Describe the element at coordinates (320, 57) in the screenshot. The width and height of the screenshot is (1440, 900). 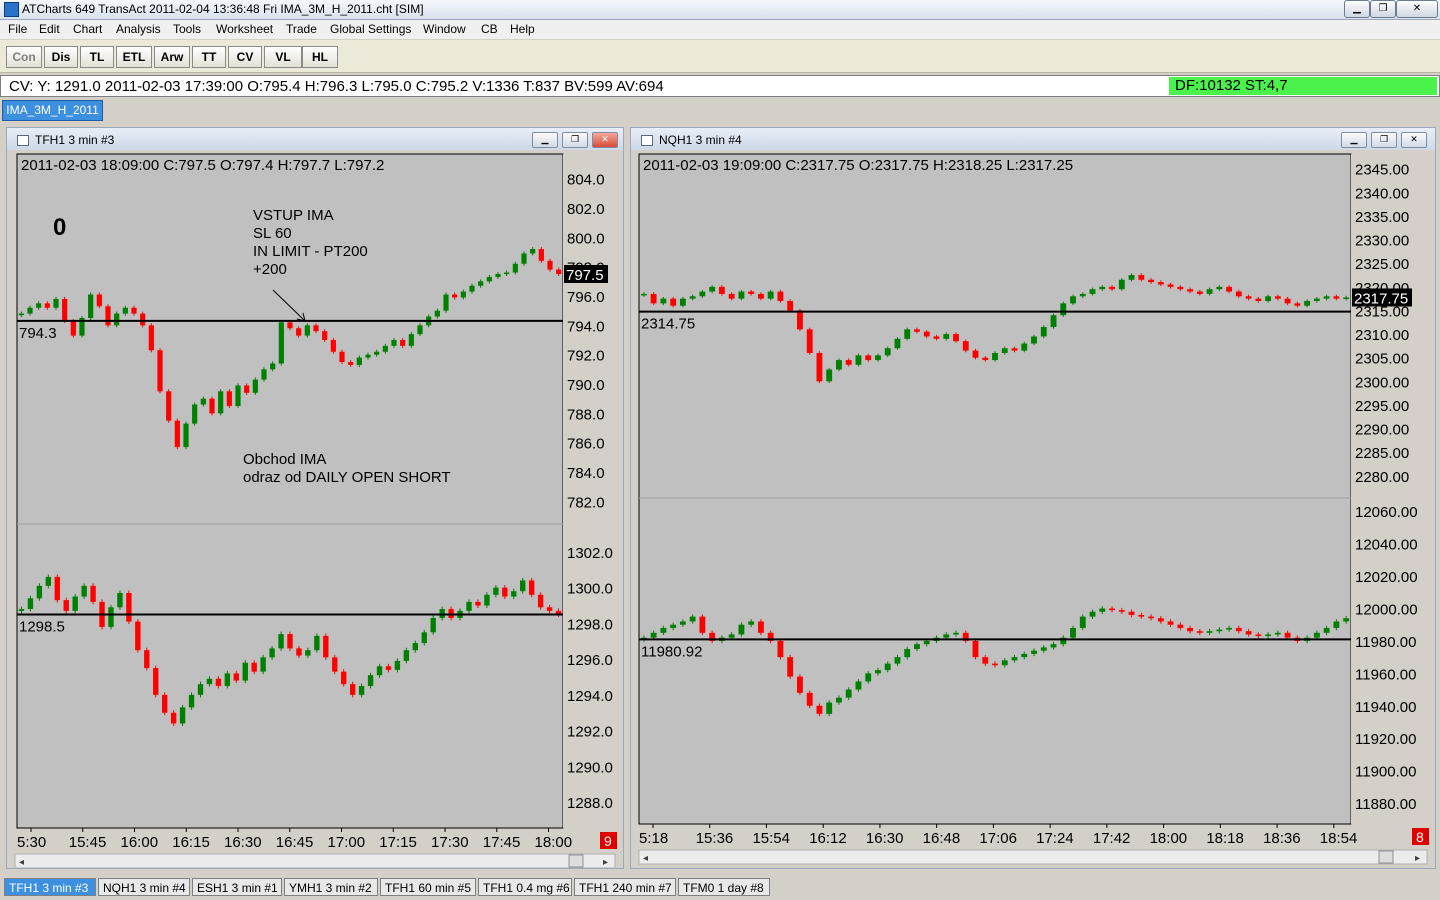
I see `hl-button: HL` at that location.